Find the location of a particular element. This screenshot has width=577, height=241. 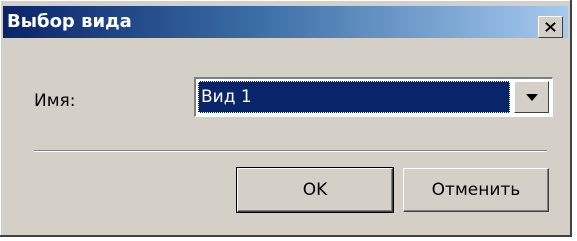

close-button is located at coordinates (550, 27).